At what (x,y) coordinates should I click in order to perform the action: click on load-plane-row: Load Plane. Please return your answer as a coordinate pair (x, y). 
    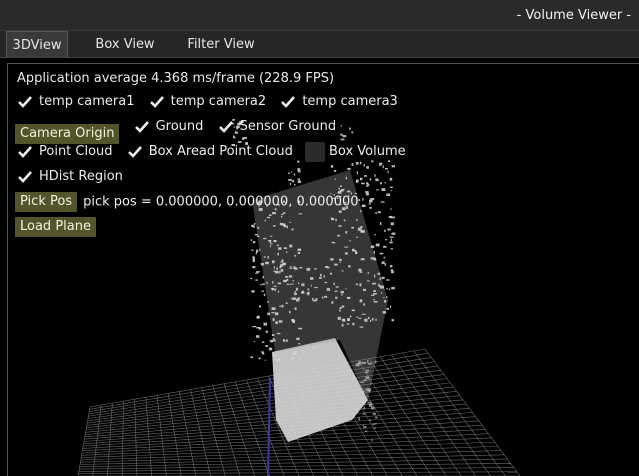
    Looking at the image, I should click on (59, 227).